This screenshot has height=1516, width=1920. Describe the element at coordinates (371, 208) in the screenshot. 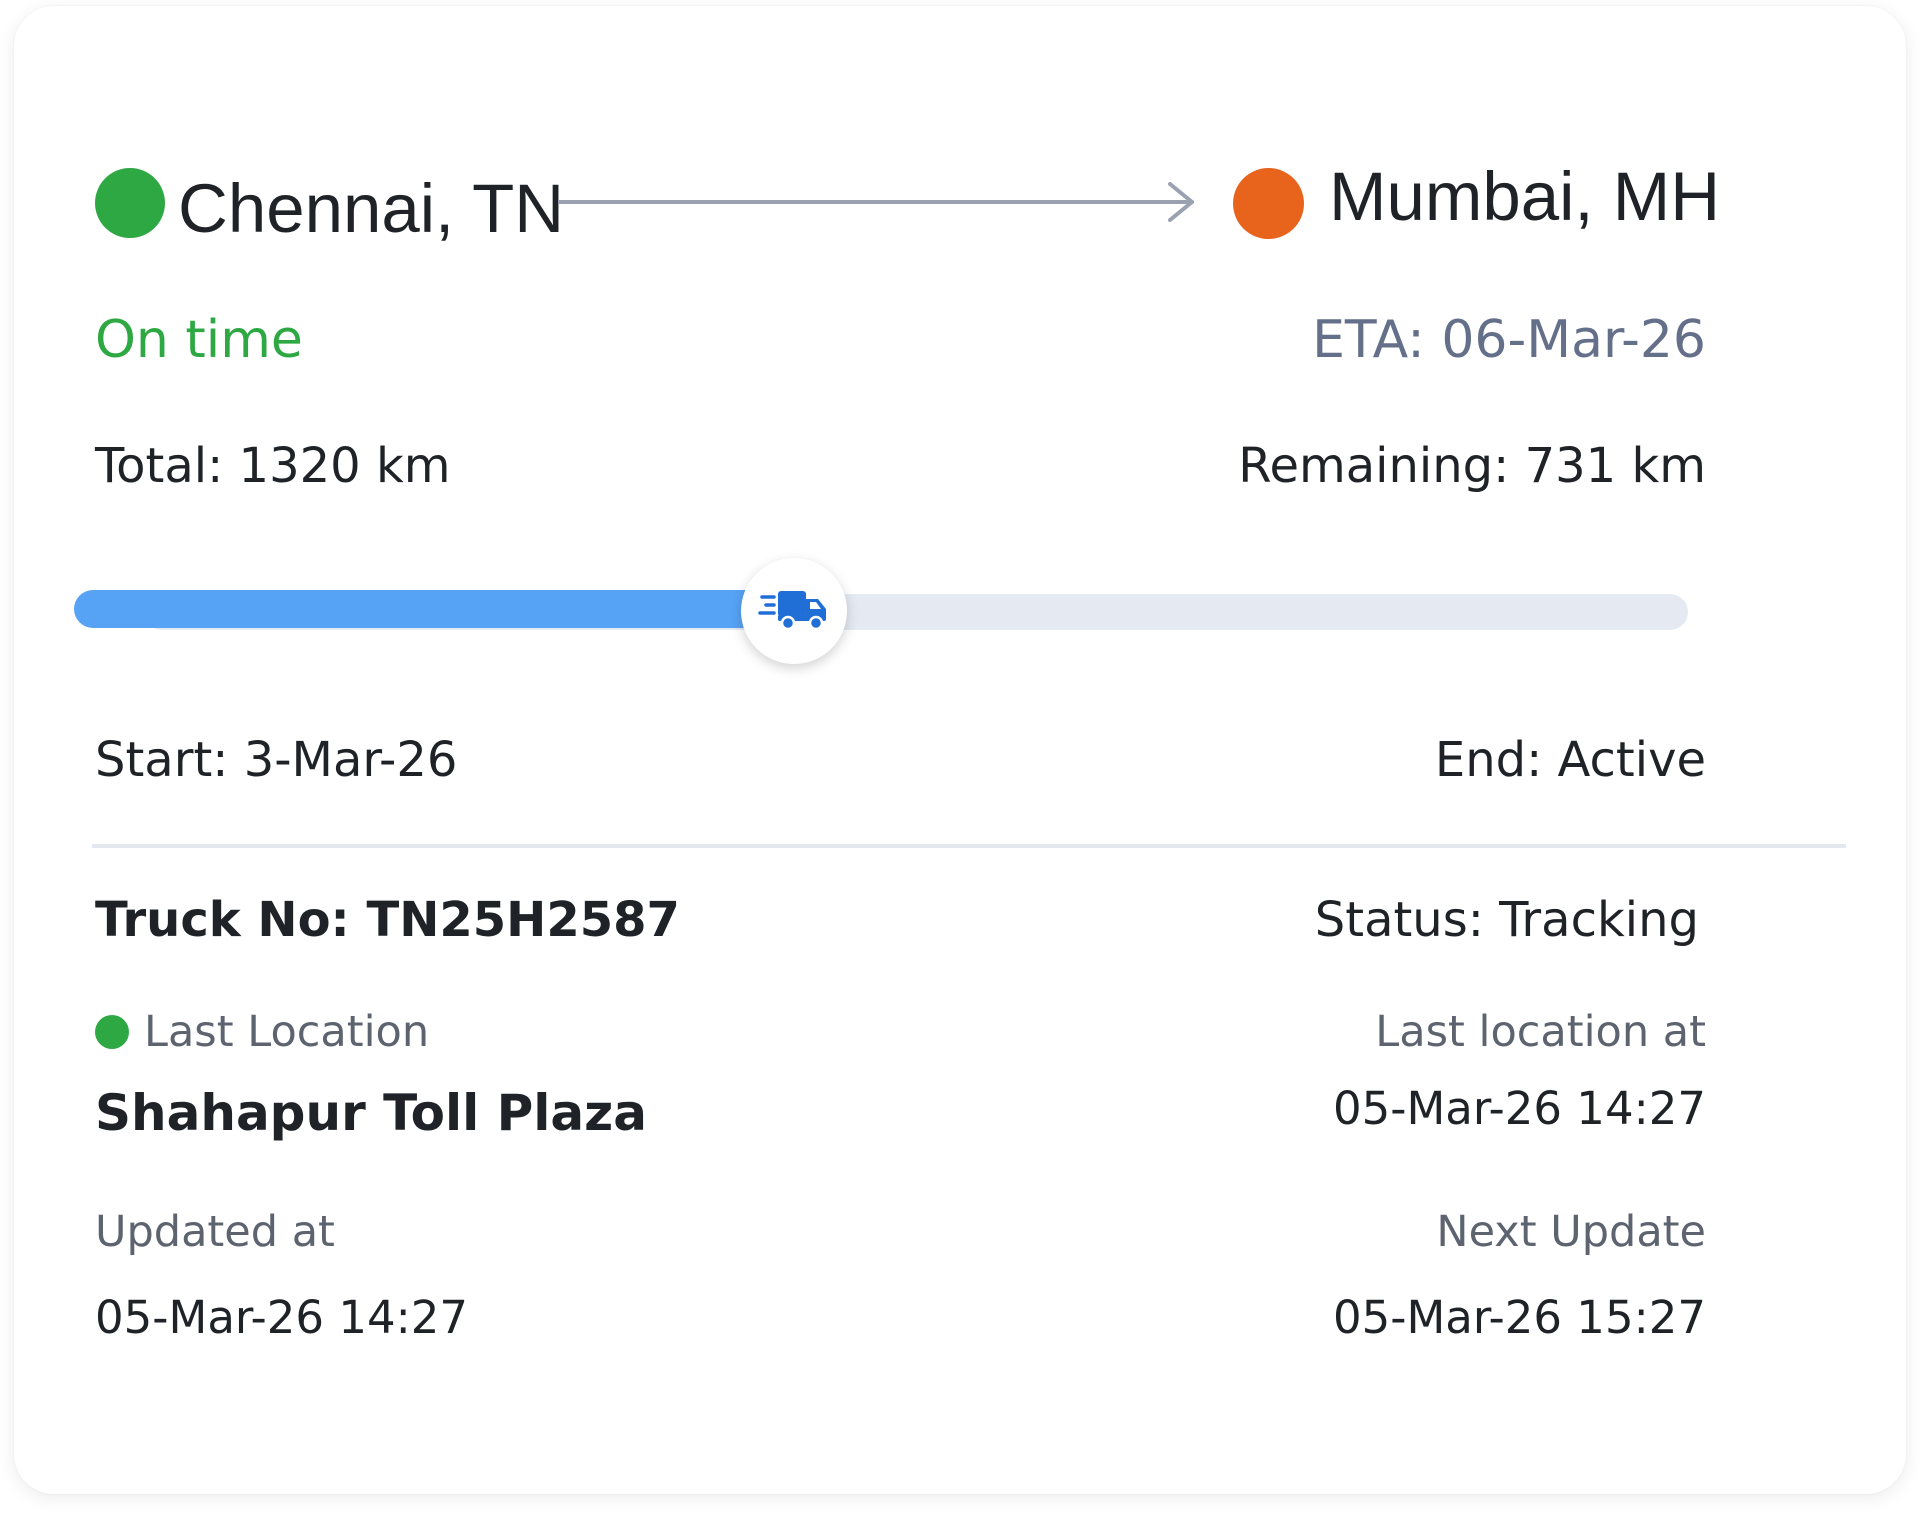

I see `origin-city: Chennai, TN` at that location.